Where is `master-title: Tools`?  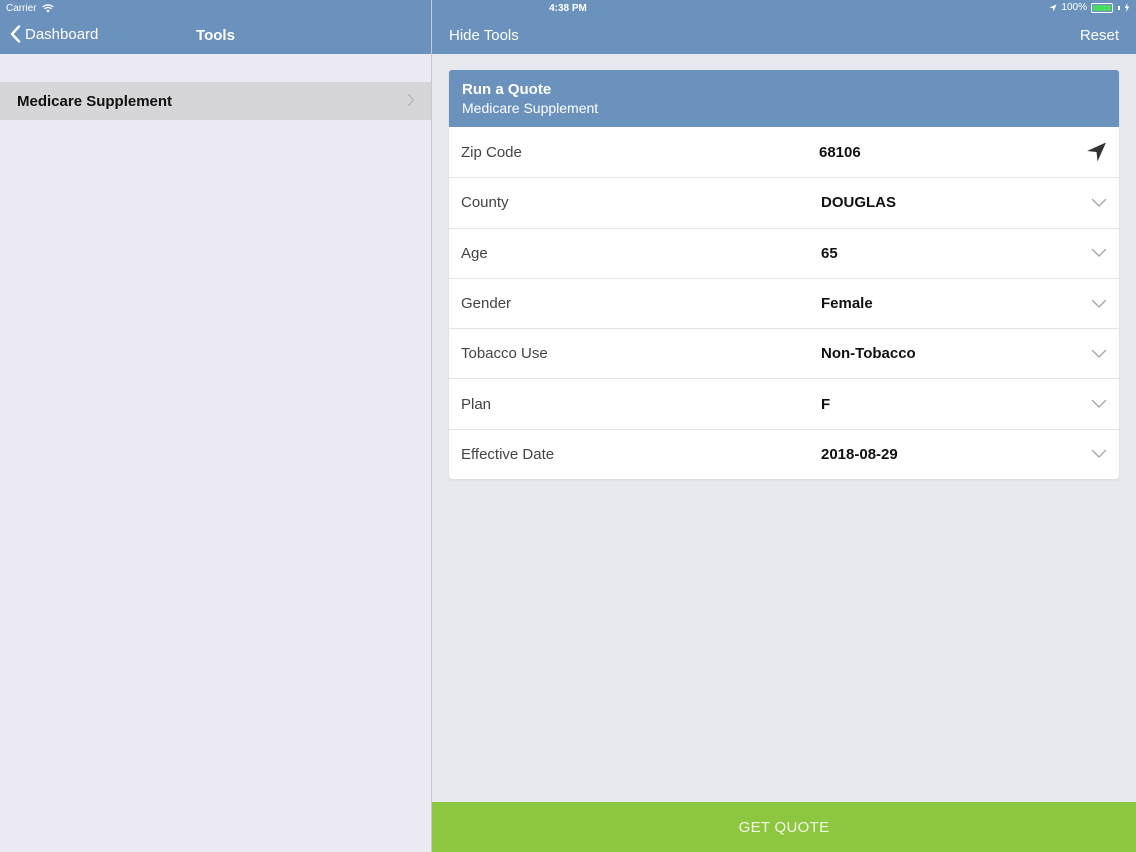
master-title: Tools is located at coordinates (215, 35).